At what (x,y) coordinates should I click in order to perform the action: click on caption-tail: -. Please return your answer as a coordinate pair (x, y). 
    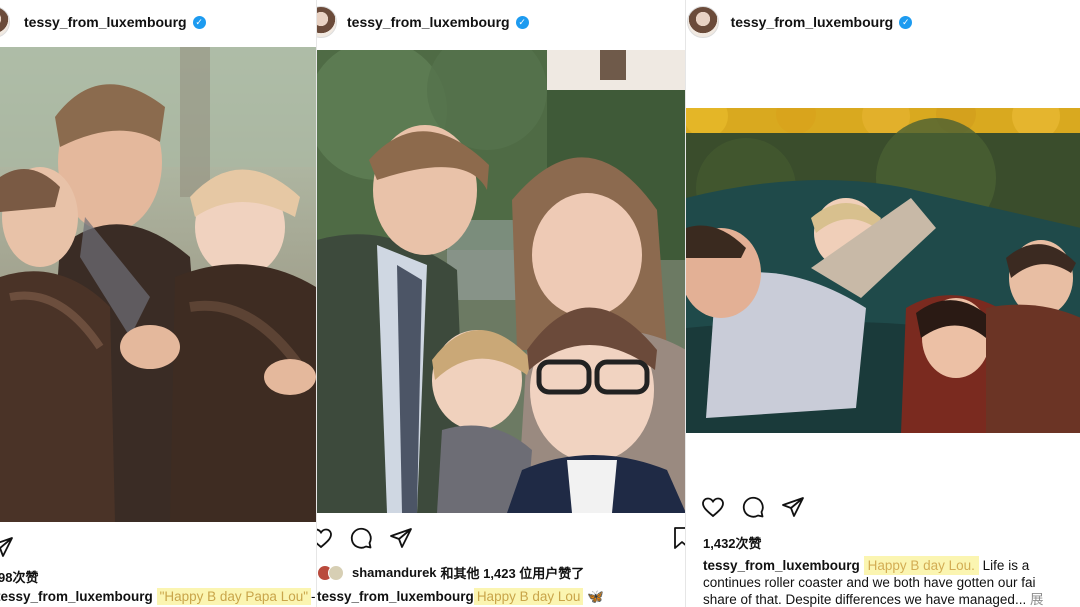
    Looking at the image, I should click on (313, 596).